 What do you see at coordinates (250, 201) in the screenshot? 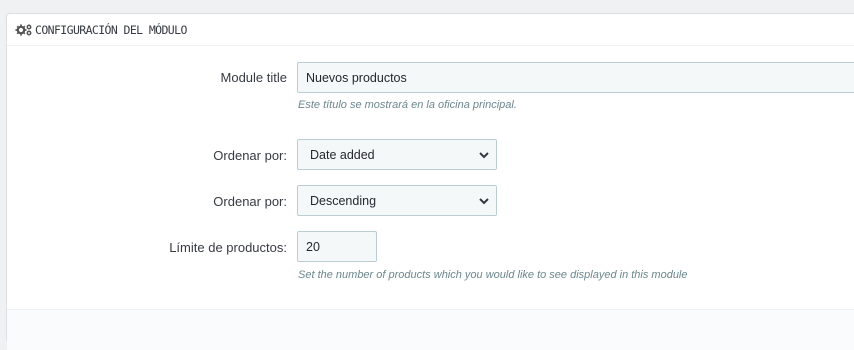
I see `order-direction-label: Ordenar por:` at bounding box center [250, 201].